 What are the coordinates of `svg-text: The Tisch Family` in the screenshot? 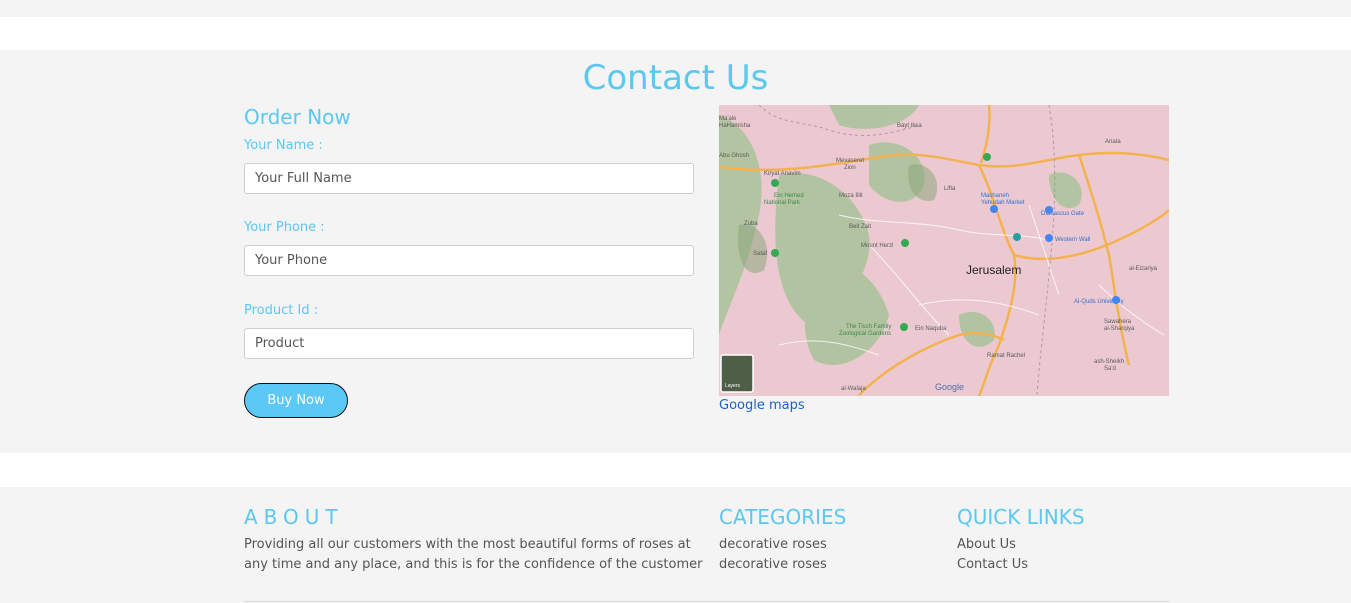 It's located at (868, 327).